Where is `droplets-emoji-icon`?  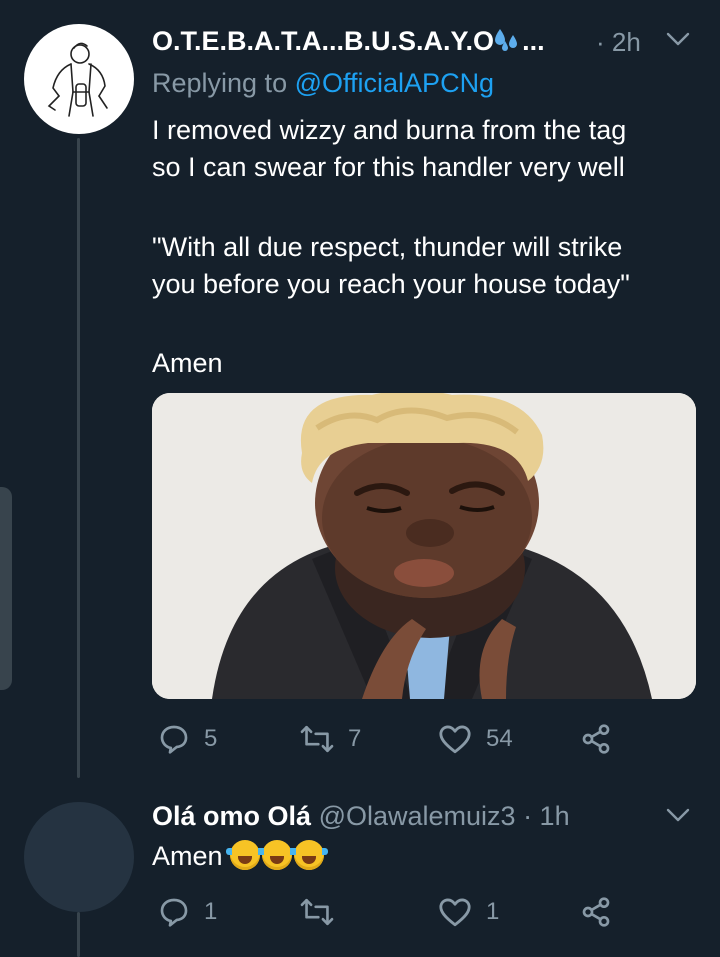
droplets-emoji-icon is located at coordinates (508, 39).